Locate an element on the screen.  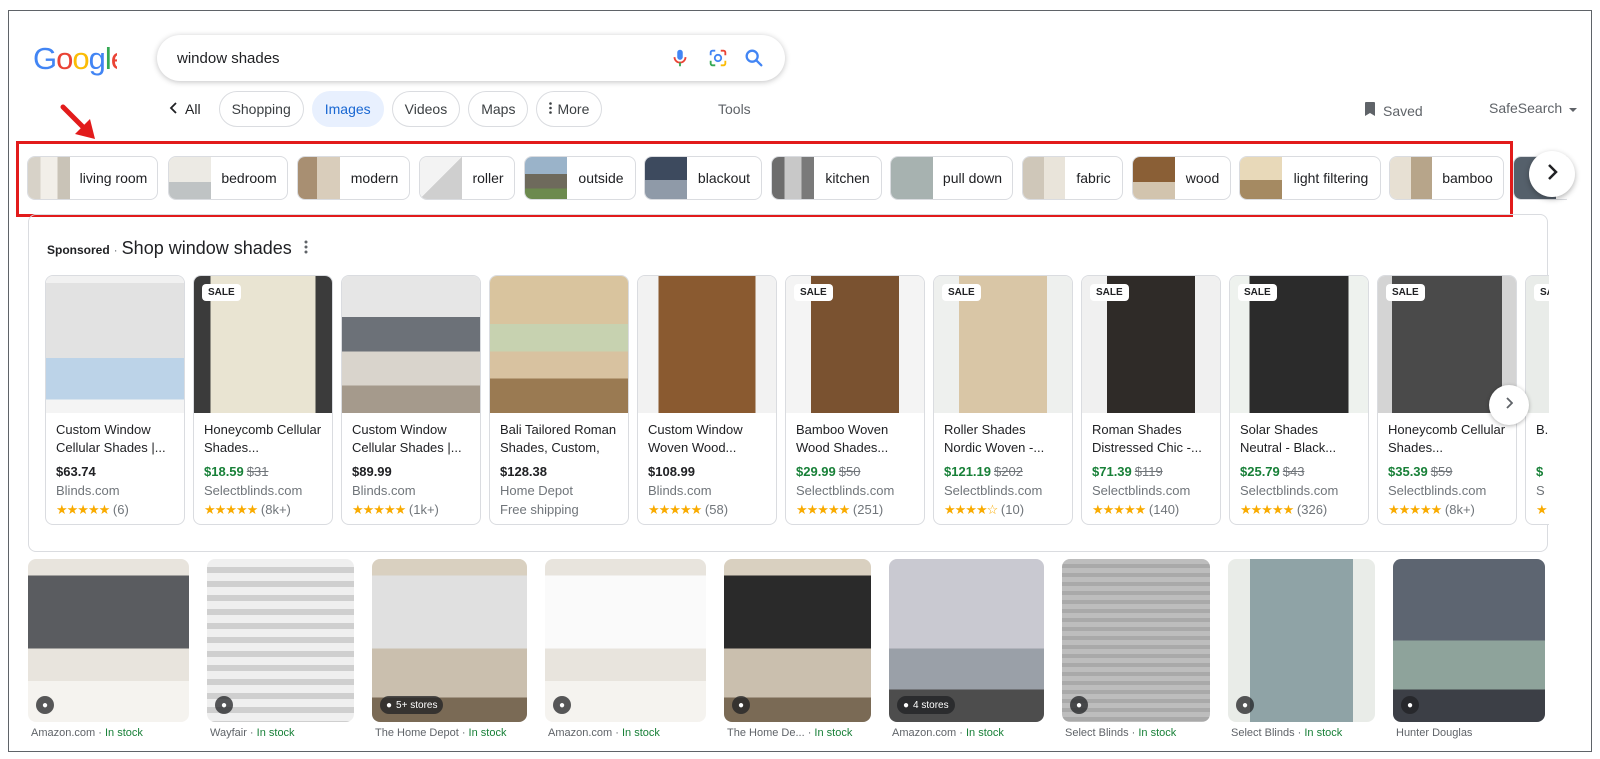
tab-videos-label: Videos is located at coordinates (426, 109).